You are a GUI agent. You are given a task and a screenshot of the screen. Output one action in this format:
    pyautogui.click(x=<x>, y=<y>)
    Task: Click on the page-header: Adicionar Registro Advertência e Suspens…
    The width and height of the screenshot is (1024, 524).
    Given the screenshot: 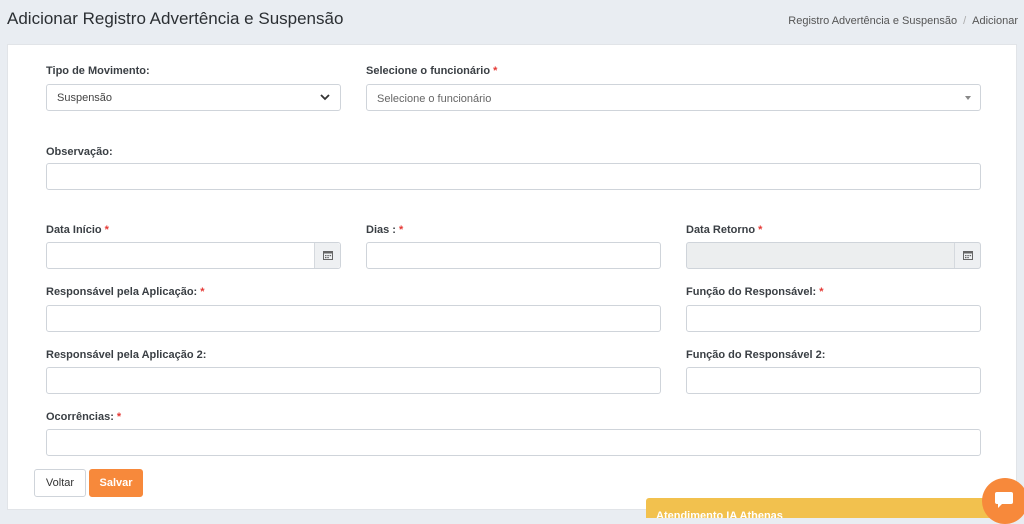 What is the action you would take?
    pyautogui.click(x=512, y=22)
    